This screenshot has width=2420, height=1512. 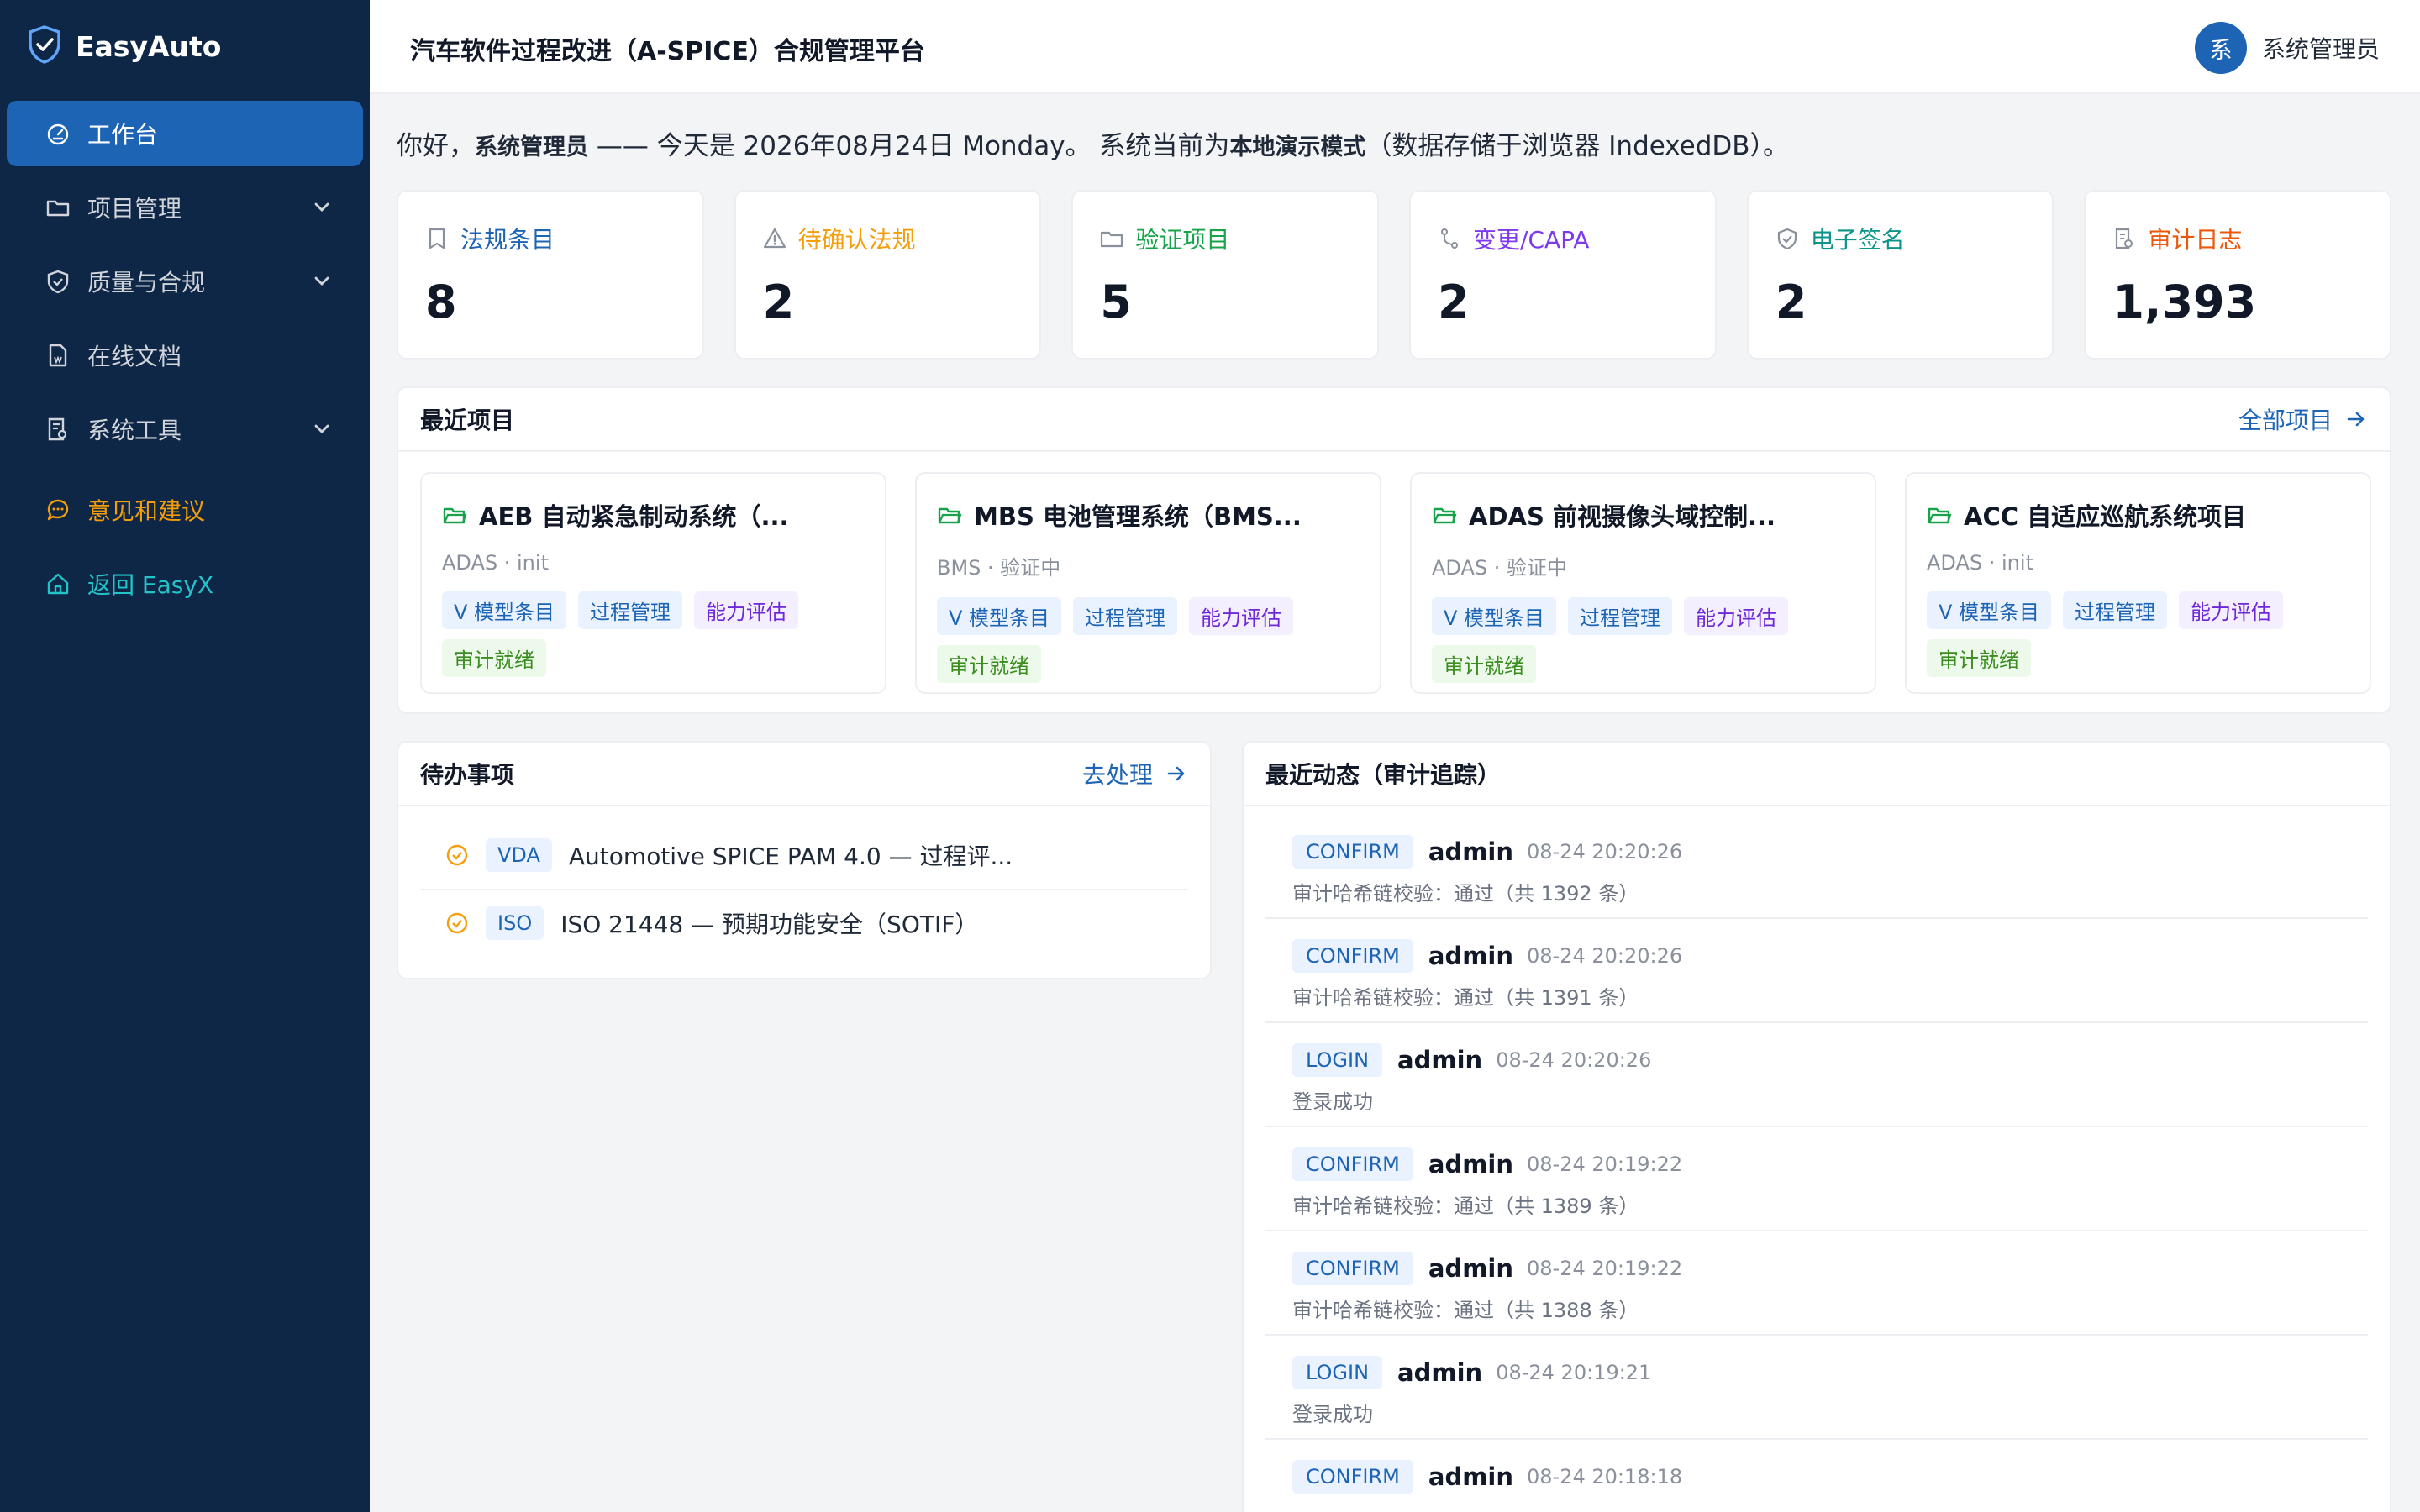 What do you see at coordinates (1563, 275) in the screenshot?
I see `stat-card-change-capa: 变更/CAPA 2` at bounding box center [1563, 275].